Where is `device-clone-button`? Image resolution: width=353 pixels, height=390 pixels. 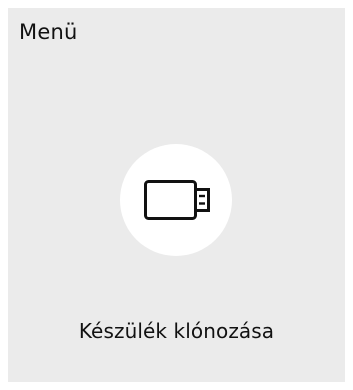
device-clone-button is located at coordinates (176, 200).